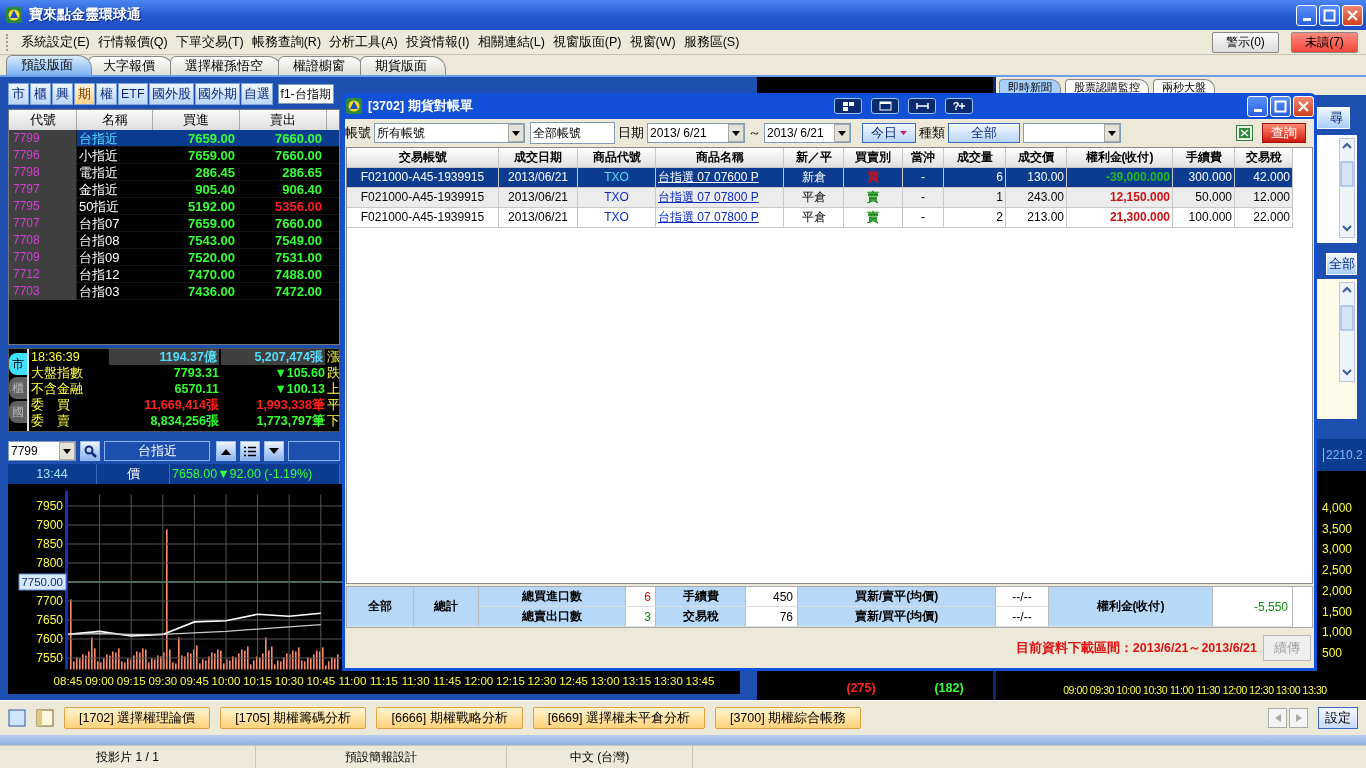 The image size is (1366, 768). I want to click on menu-item: 下單交易(T), so click(209, 42).